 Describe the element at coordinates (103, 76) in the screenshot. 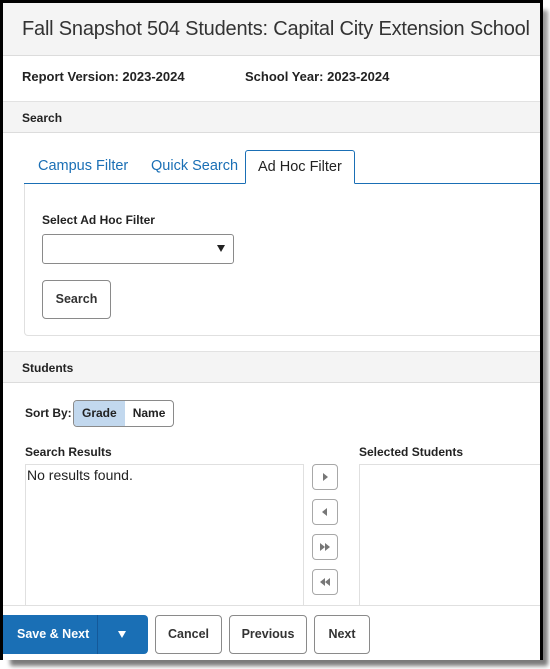

I see `report-version: Report Version: 2023-2024` at that location.